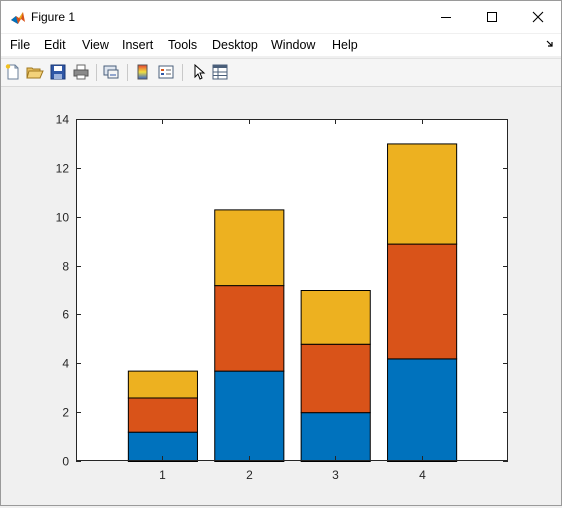  What do you see at coordinates (293, 45) in the screenshot?
I see `menu-window: Window` at bounding box center [293, 45].